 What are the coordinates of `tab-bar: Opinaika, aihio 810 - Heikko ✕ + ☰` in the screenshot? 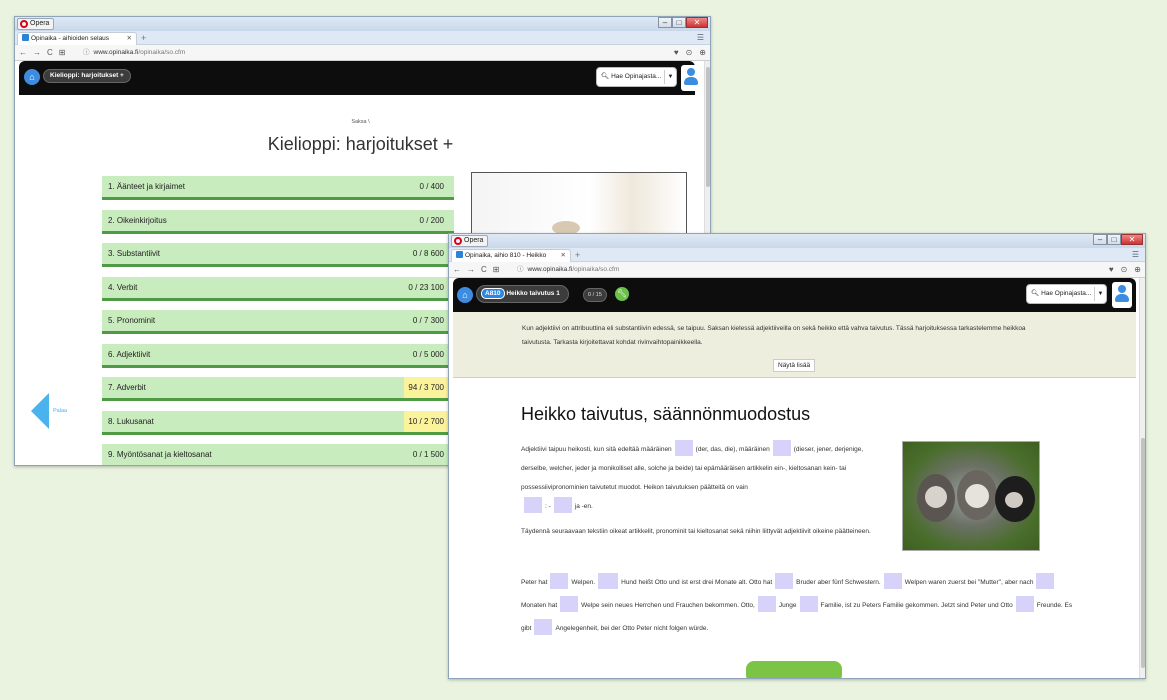 It's located at (797, 255).